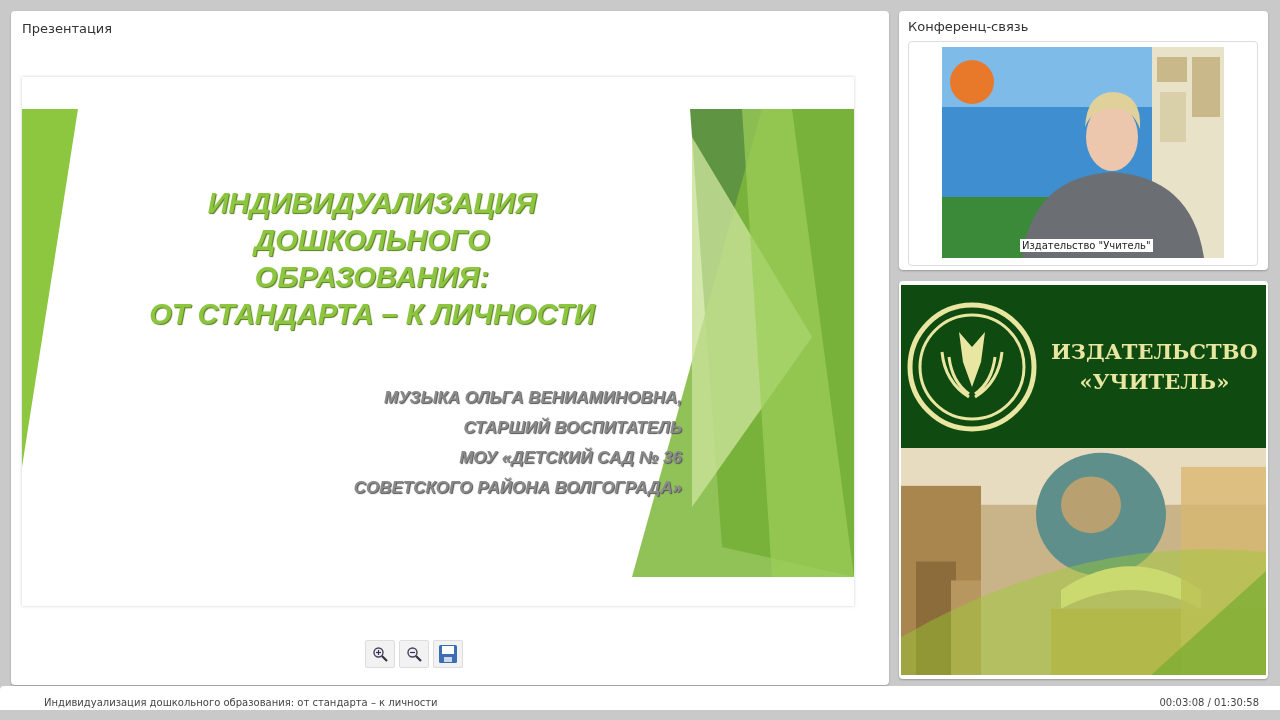 This screenshot has height=720, width=1280. I want to click on zoom-out-button, so click(414, 654).